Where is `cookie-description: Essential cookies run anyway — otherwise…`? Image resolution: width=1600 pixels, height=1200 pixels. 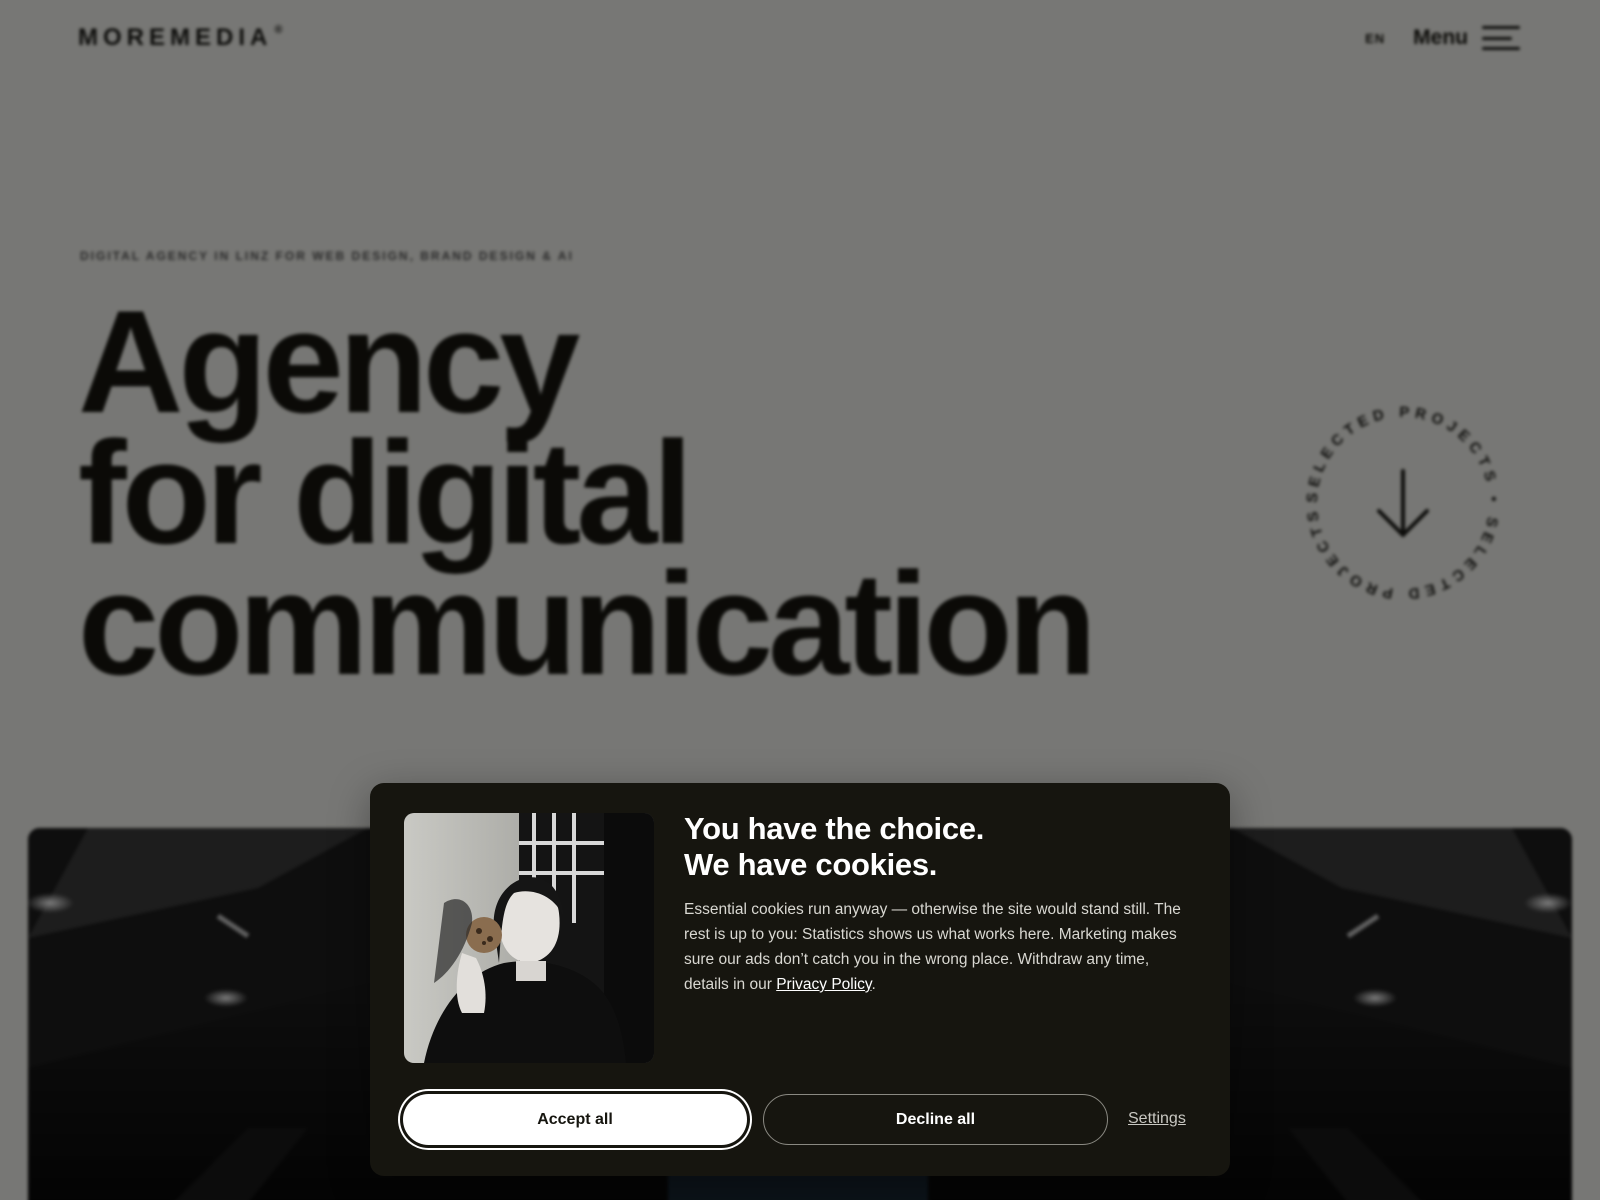
cookie-description: Essential cookies run anyway — otherwise… is located at coordinates (939, 947).